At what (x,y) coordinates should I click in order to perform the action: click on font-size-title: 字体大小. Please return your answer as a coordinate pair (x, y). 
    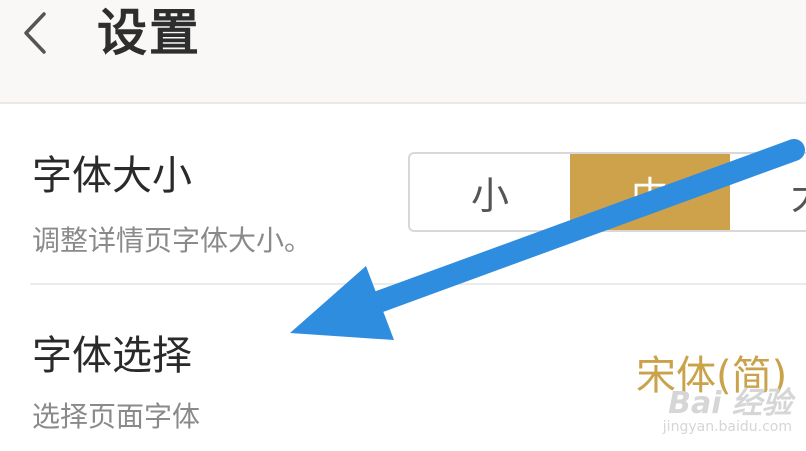
    Looking at the image, I should click on (112, 176).